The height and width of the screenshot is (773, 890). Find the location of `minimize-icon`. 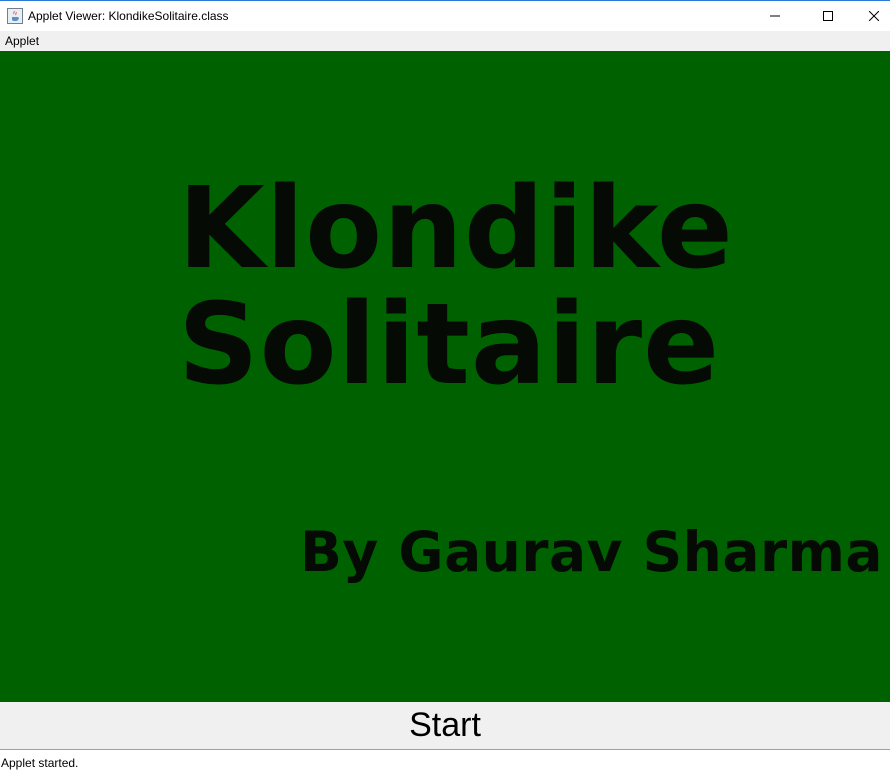

minimize-icon is located at coordinates (775, 16).